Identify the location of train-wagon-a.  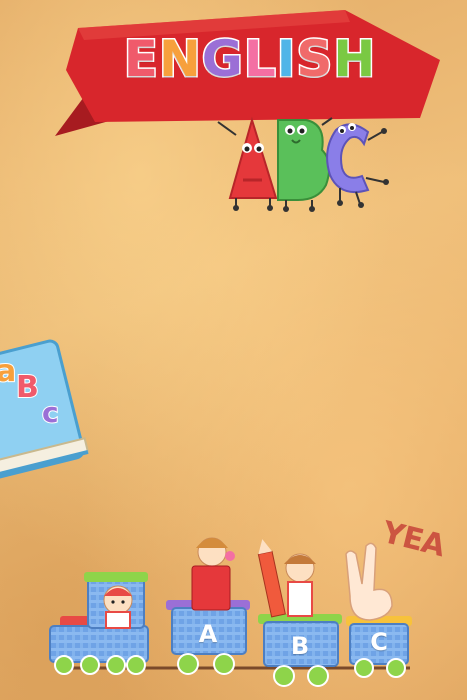
(208, 606).